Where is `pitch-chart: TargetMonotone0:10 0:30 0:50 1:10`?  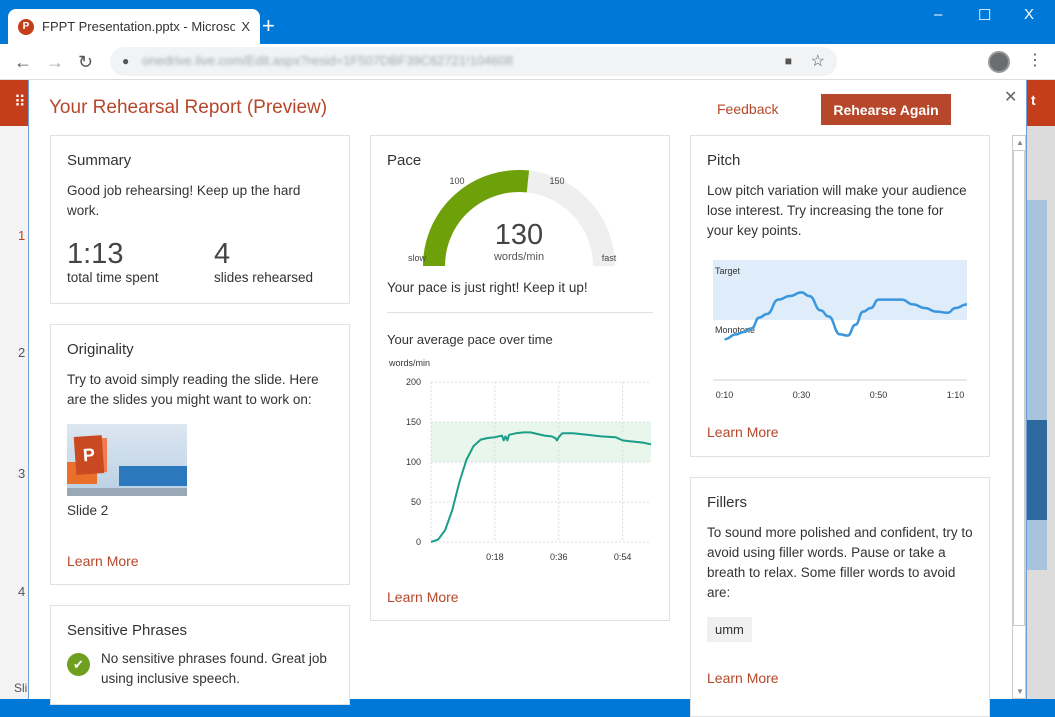 pitch-chart: TargetMonotone0:10 0:30 0:50 1:10 is located at coordinates (840, 330).